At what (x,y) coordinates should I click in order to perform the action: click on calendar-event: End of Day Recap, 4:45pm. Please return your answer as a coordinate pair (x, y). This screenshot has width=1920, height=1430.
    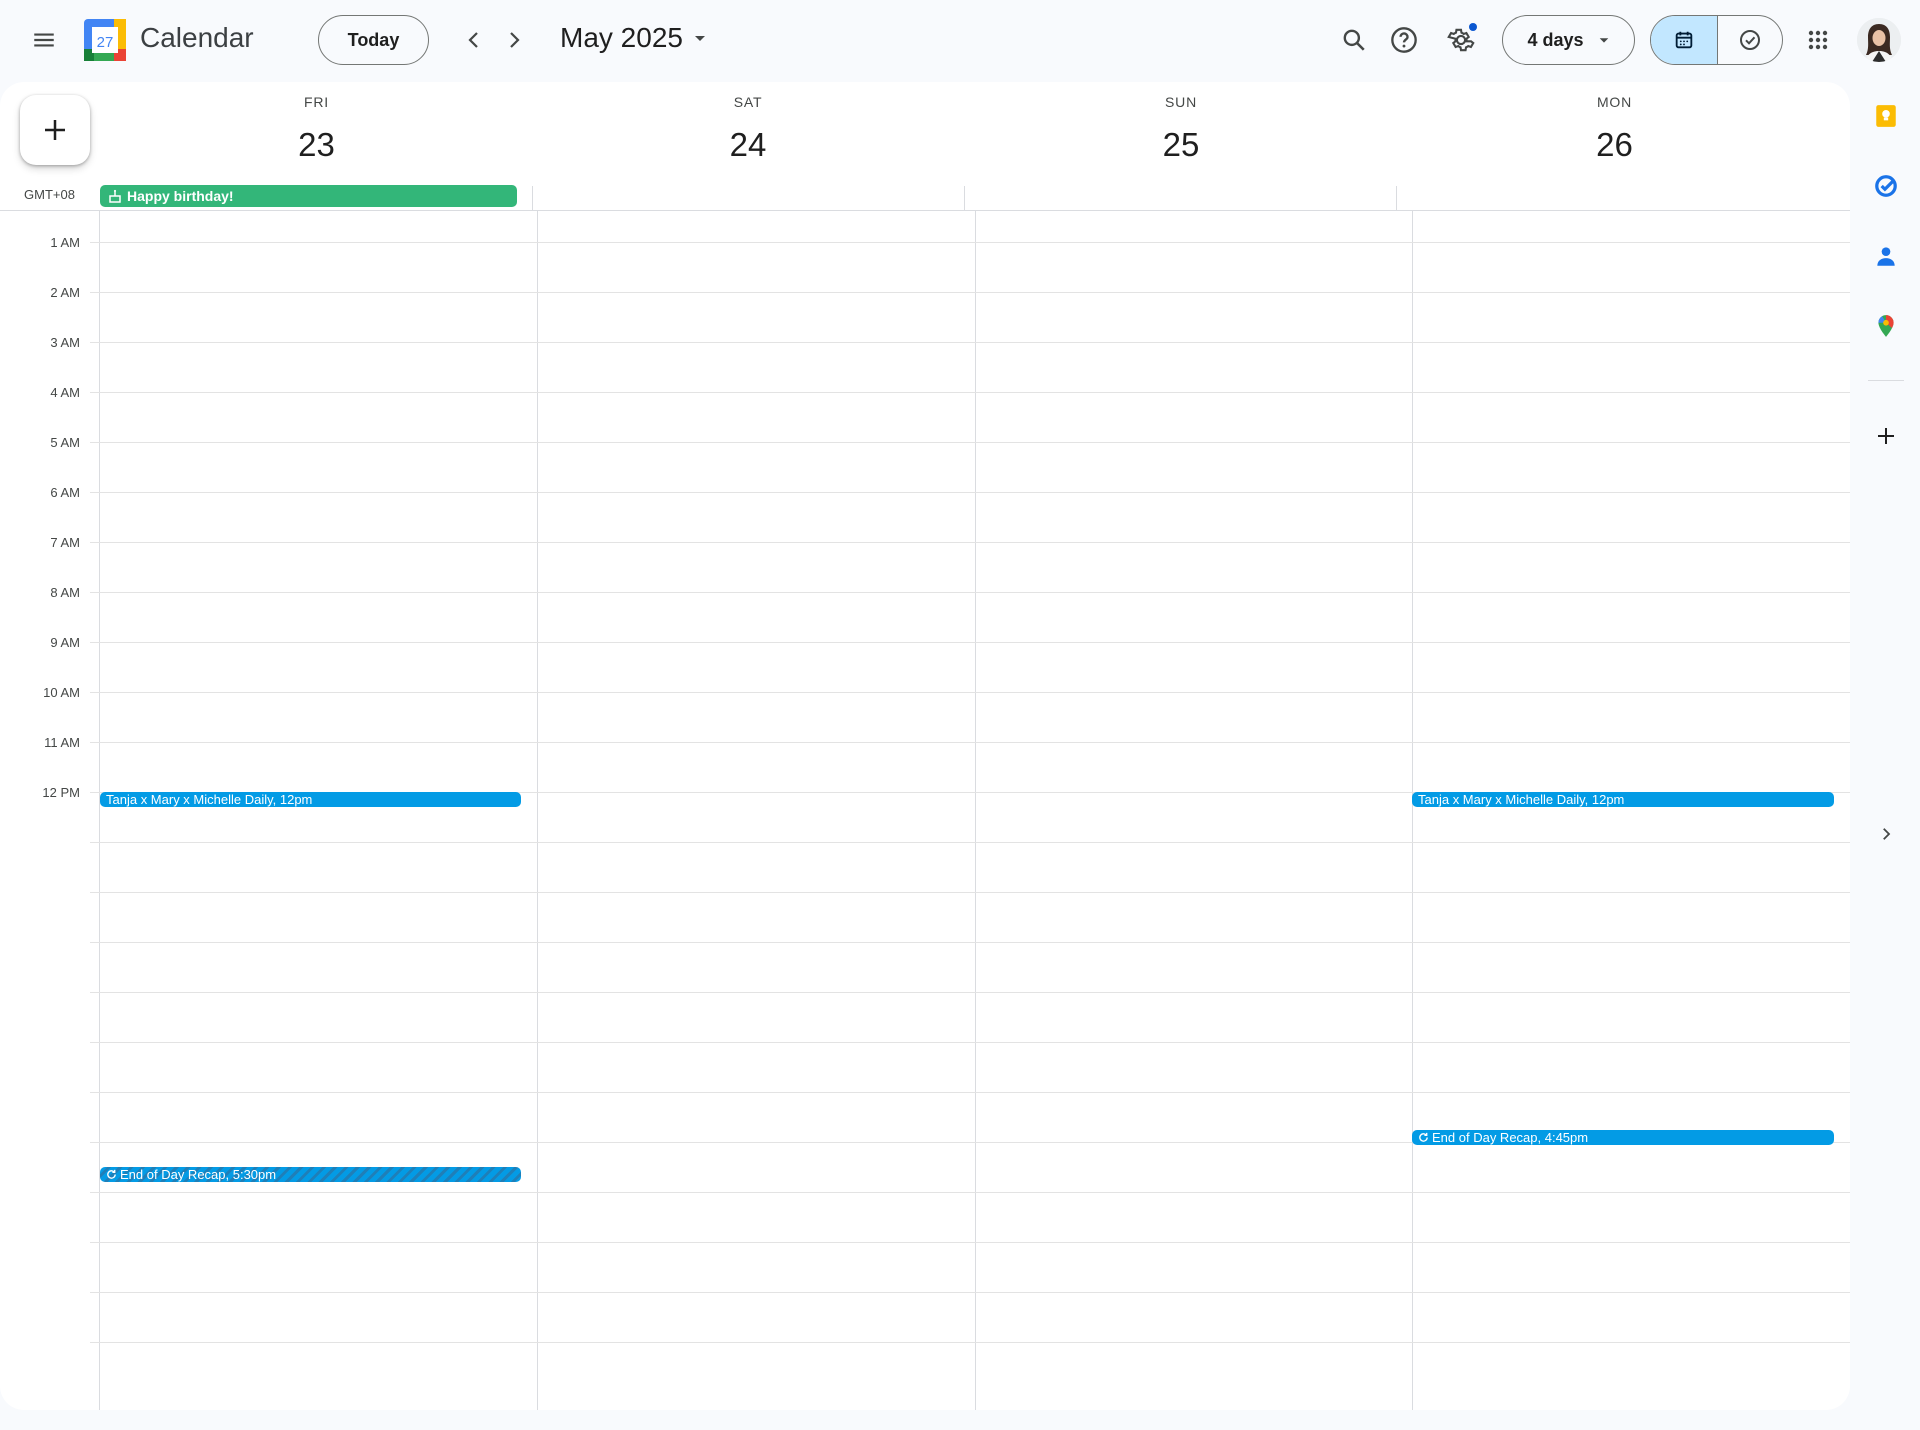
    Looking at the image, I should click on (1623, 1137).